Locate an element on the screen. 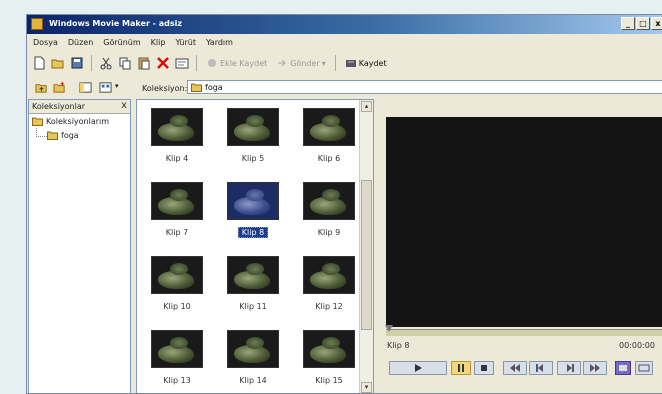 The width and height of the screenshot is (662, 394). current-clip-name: Klip 8 is located at coordinates (398, 345).